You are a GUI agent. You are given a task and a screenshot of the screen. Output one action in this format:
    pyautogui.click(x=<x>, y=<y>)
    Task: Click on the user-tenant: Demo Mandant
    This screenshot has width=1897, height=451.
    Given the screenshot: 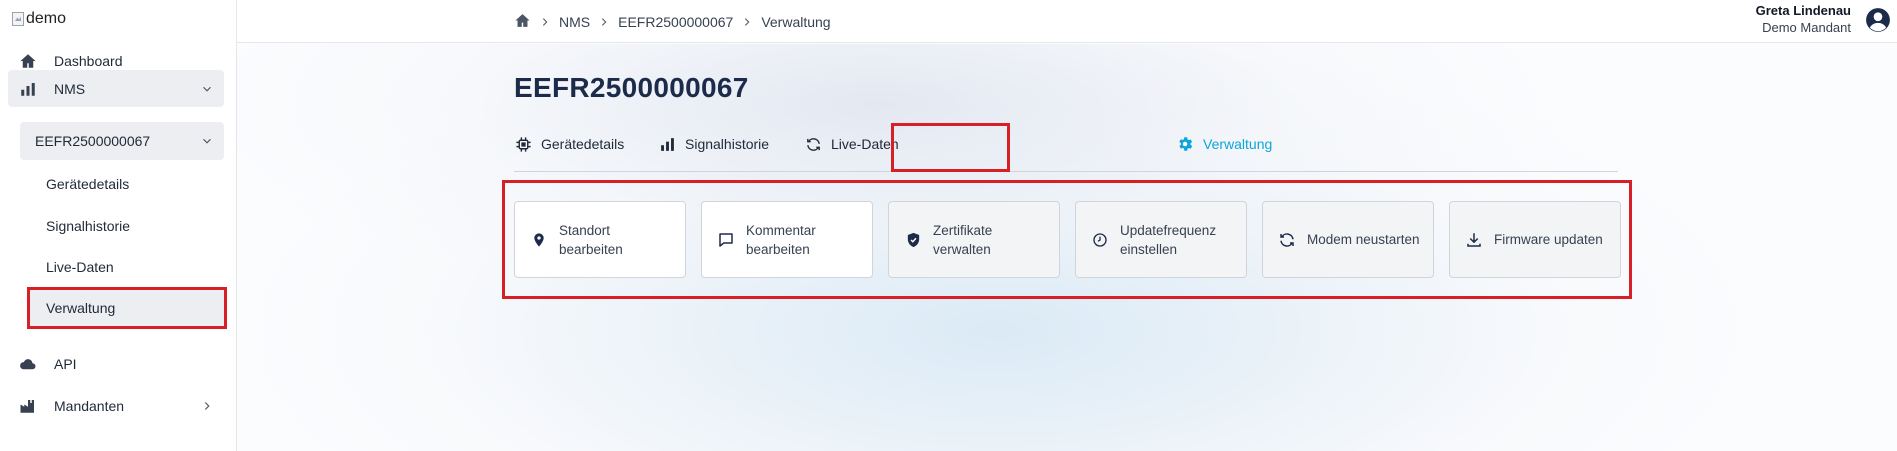 What is the action you would take?
    pyautogui.click(x=1806, y=27)
    